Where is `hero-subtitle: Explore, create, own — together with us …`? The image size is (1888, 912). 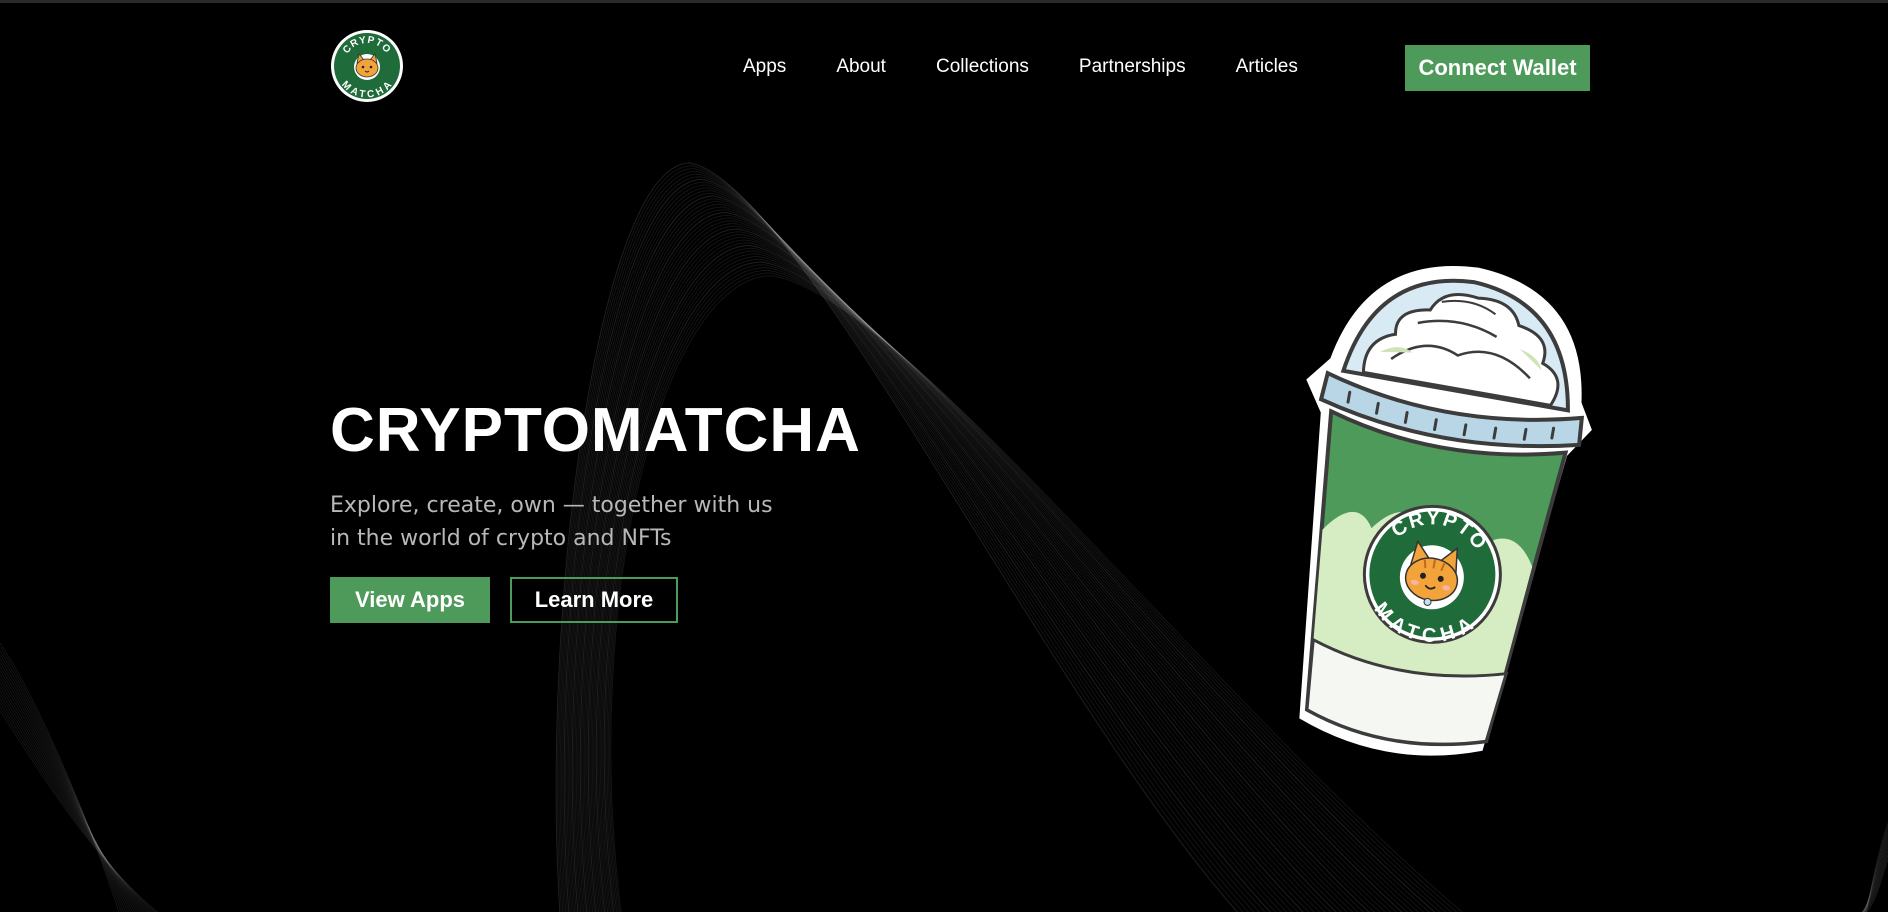 hero-subtitle: Explore, create, own — together with us … is located at coordinates (565, 522).